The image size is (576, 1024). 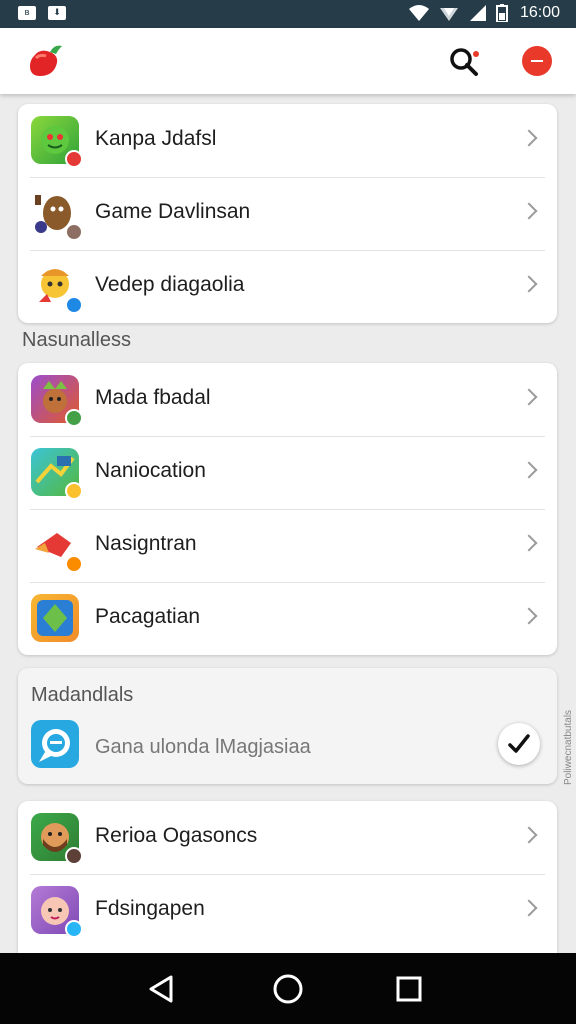 I want to click on recents-square-icon, so click(x=409, y=989).